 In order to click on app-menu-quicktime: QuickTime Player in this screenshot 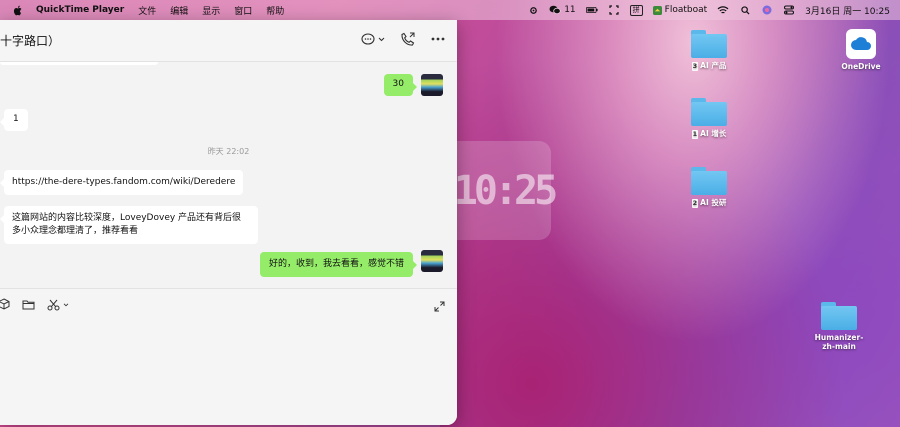, I will do `click(80, 10)`.